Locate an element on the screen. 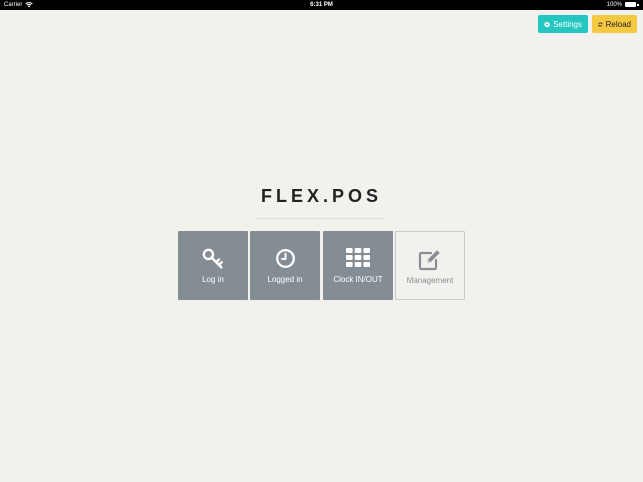  status-time: 6:31 PM is located at coordinates (321, 5).